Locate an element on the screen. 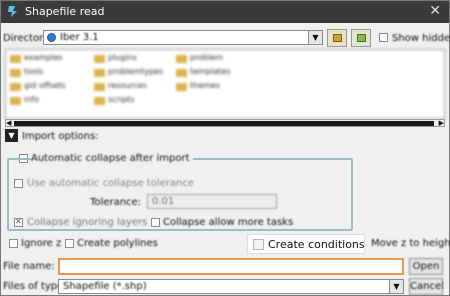 The height and width of the screenshot is (296, 450). ignore-z-checkbox is located at coordinates (13, 243).